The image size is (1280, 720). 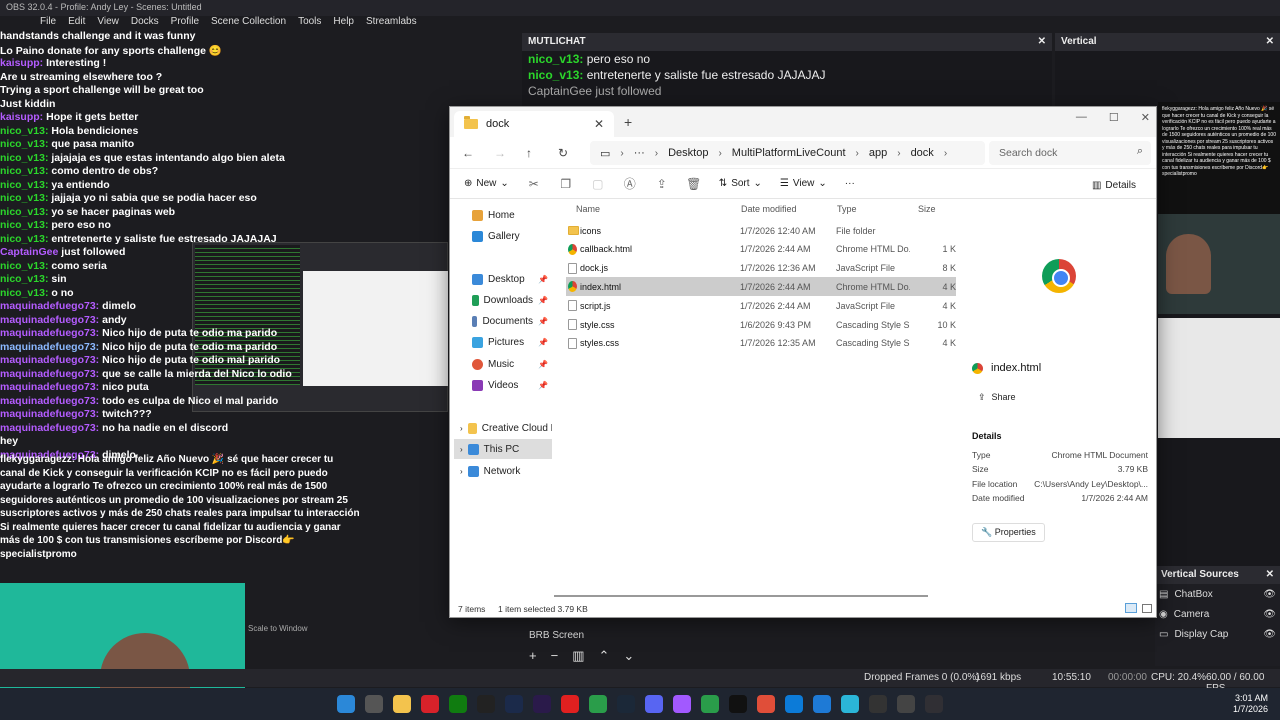 What do you see at coordinates (688, 153) in the screenshot?
I see `breadcrumb-item: Desktop` at bounding box center [688, 153].